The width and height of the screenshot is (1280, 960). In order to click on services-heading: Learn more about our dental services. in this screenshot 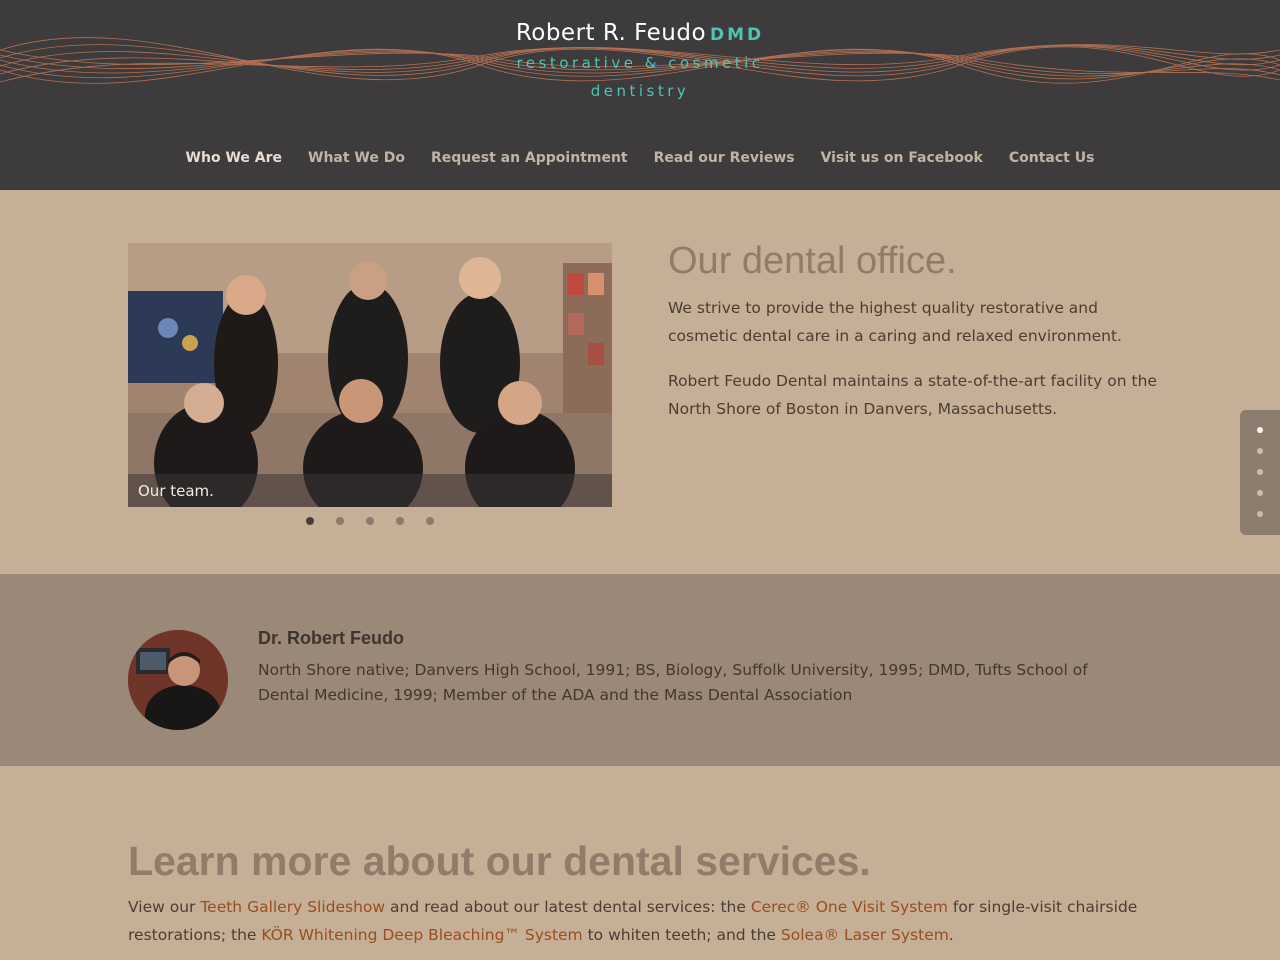, I will do `click(499, 861)`.